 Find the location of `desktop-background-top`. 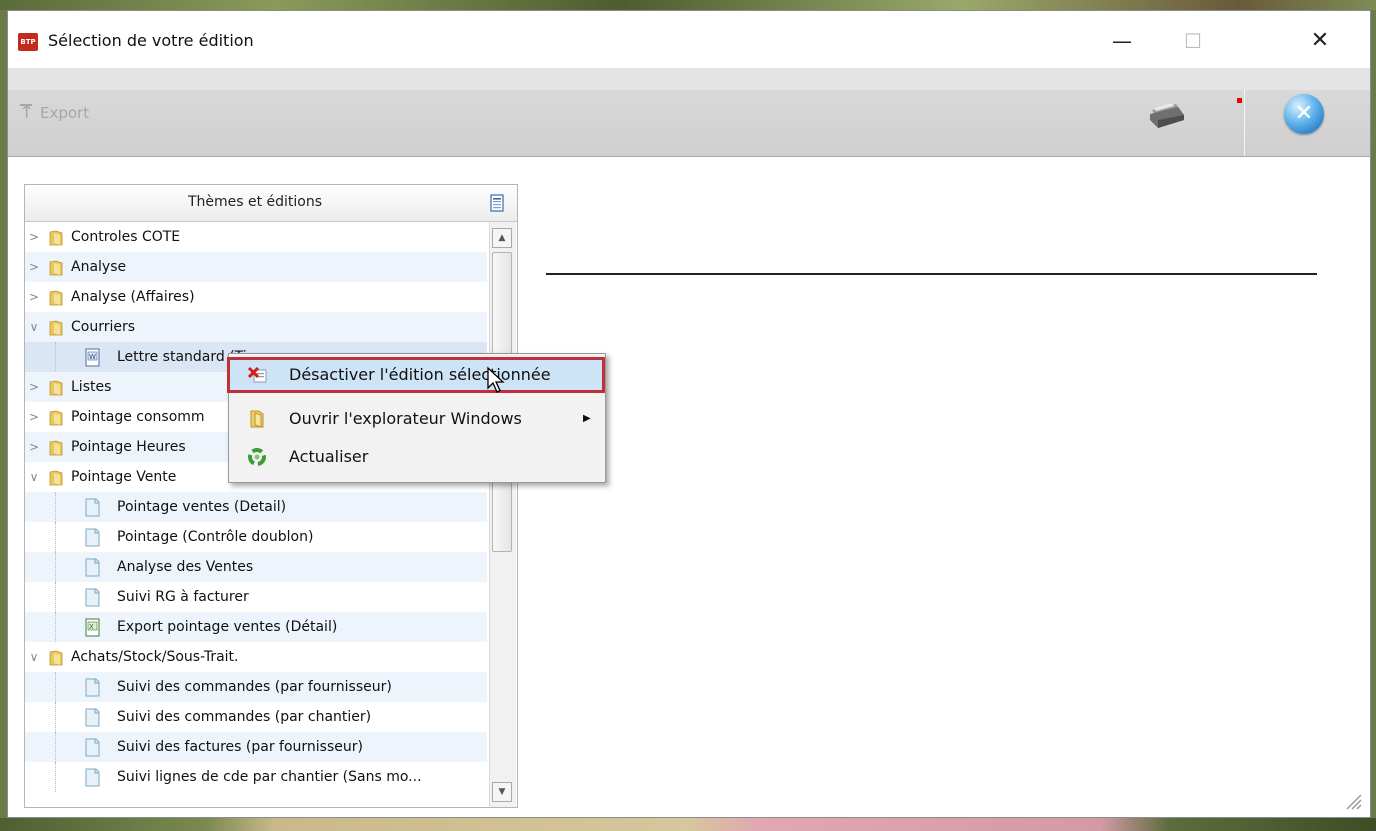

desktop-background-top is located at coordinates (688, 5).